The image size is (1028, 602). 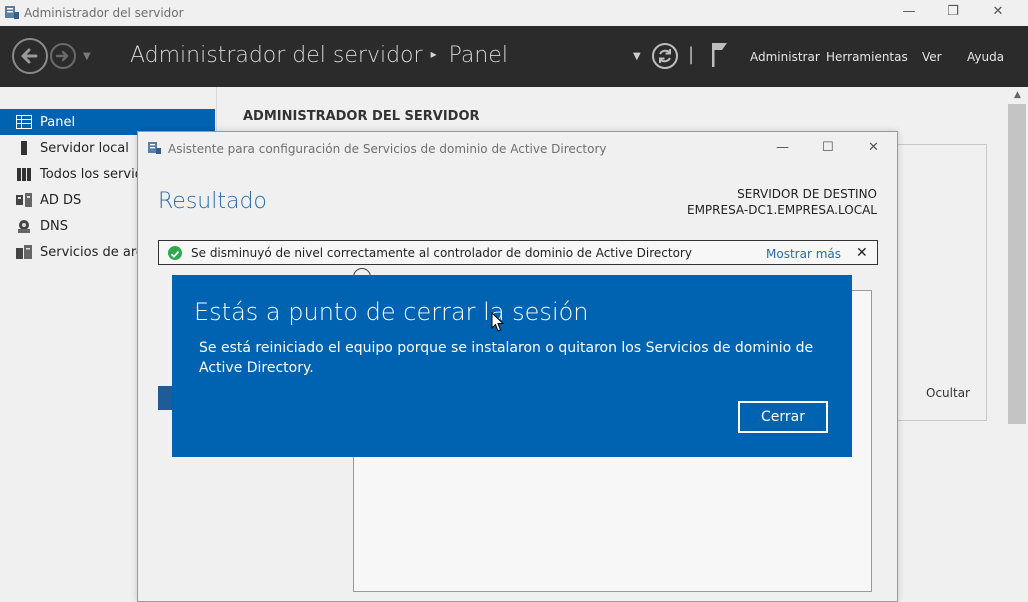 I want to click on breadcrumb: Administrador del servidor ▸ Panel, so click(x=319, y=55).